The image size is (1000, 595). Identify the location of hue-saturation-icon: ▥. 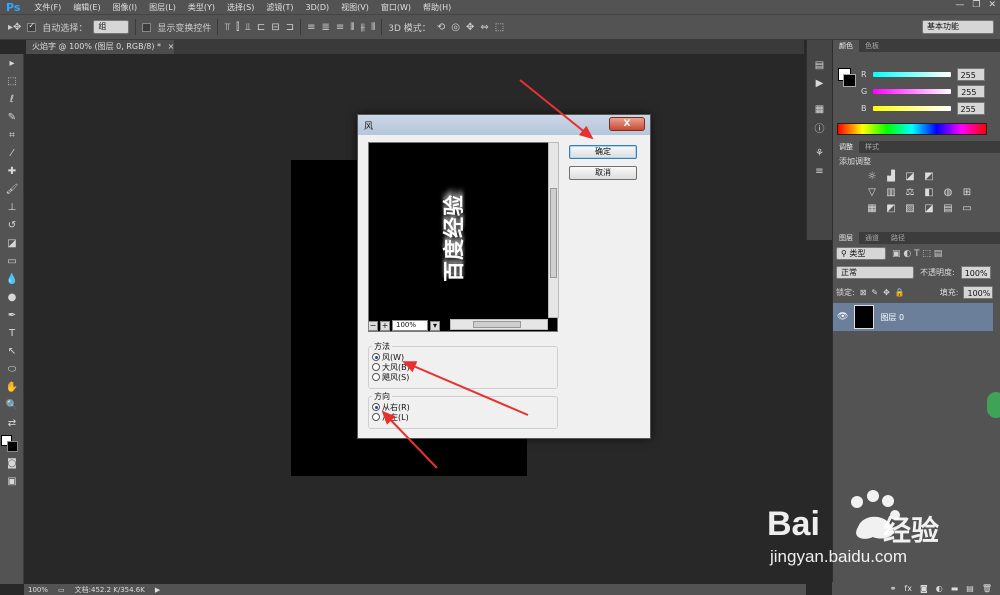
(891, 193).